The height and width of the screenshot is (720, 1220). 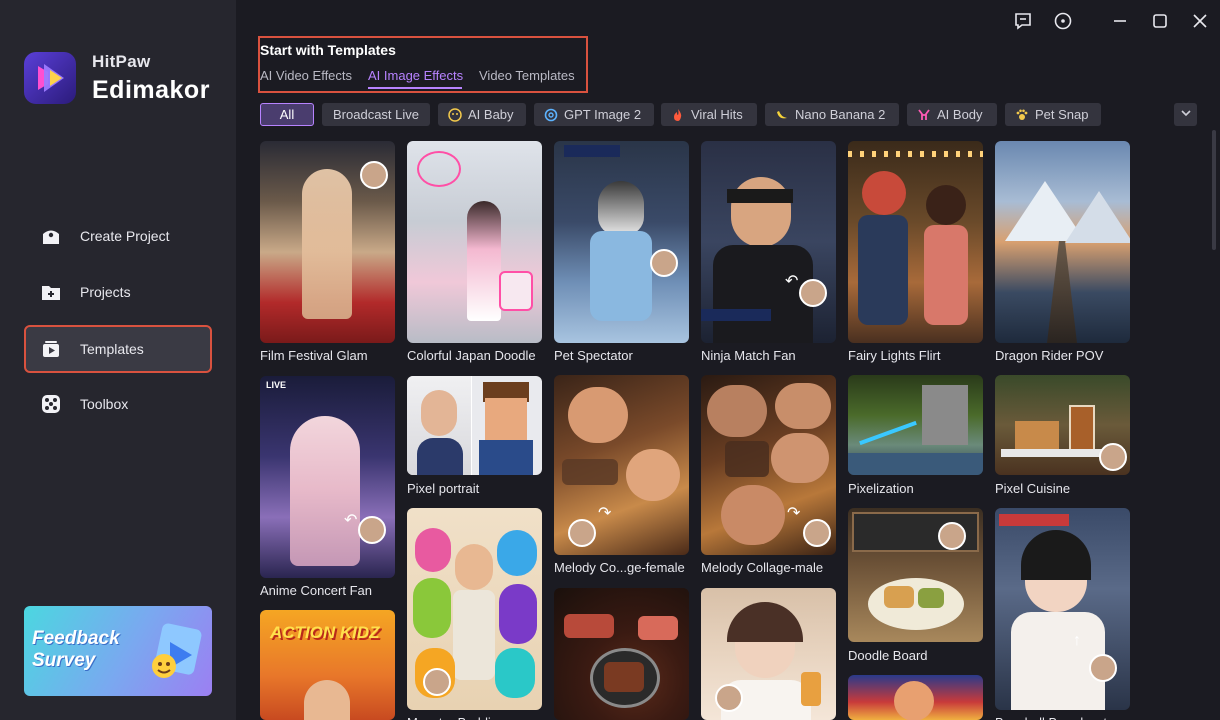 I want to click on chip-all: All, so click(x=287, y=114).